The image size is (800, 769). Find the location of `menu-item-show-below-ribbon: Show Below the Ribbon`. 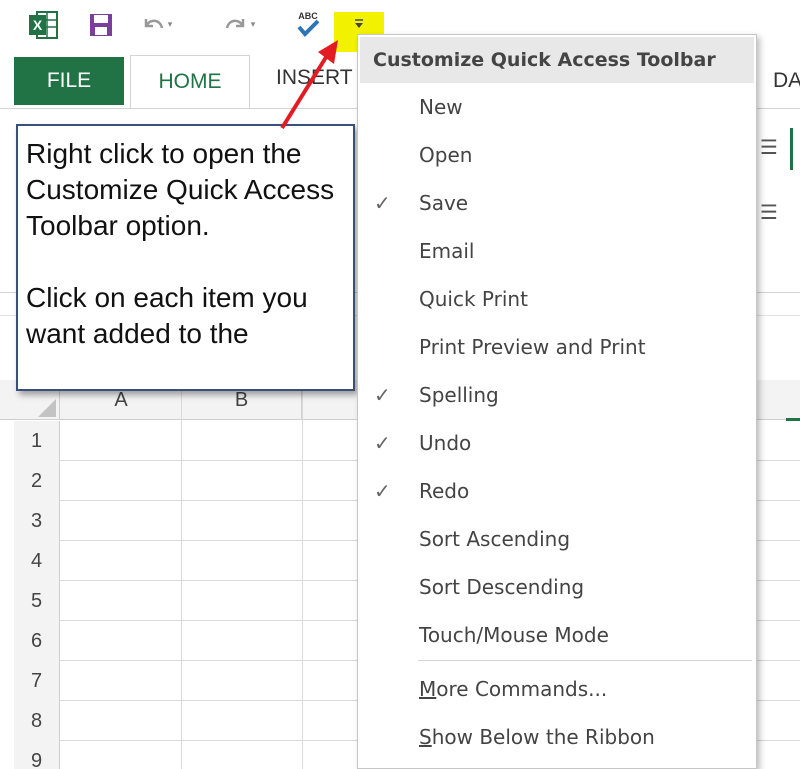

menu-item-show-below-ribbon: Show Below the Ribbon is located at coordinates (557, 737).